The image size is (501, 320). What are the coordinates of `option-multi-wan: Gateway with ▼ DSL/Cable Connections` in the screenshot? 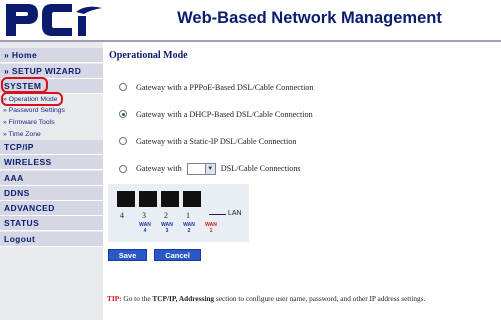 It's located at (210, 169).